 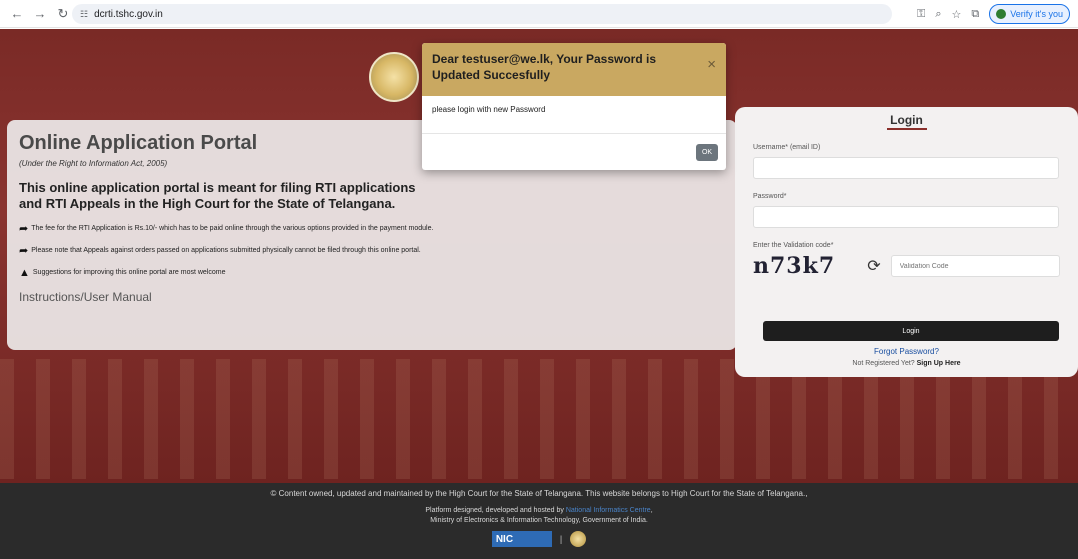 What do you see at coordinates (906, 129) in the screenshot?
I see `title-underline` at bounding box center [906, 129].